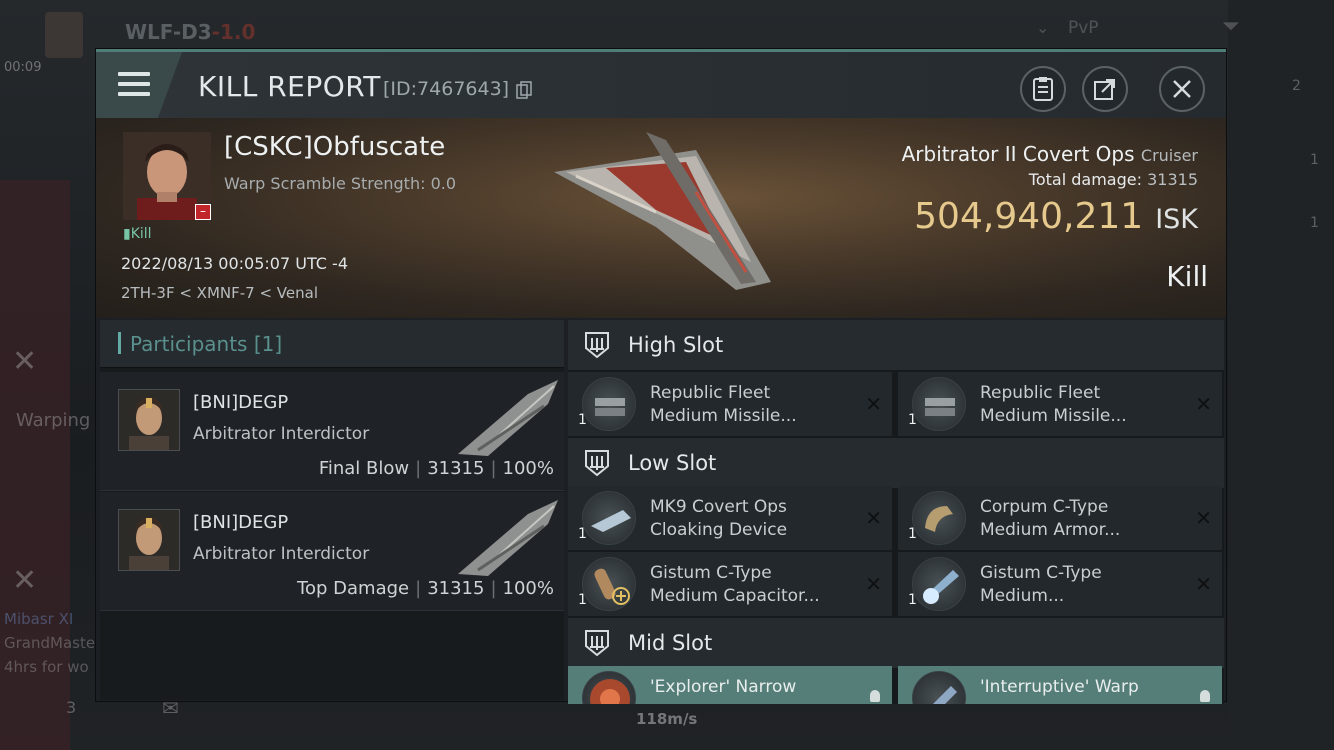  Describe the element at coordinates (896, 345) in the screenshot. I see `high-slot-header: High Slot` at that location.